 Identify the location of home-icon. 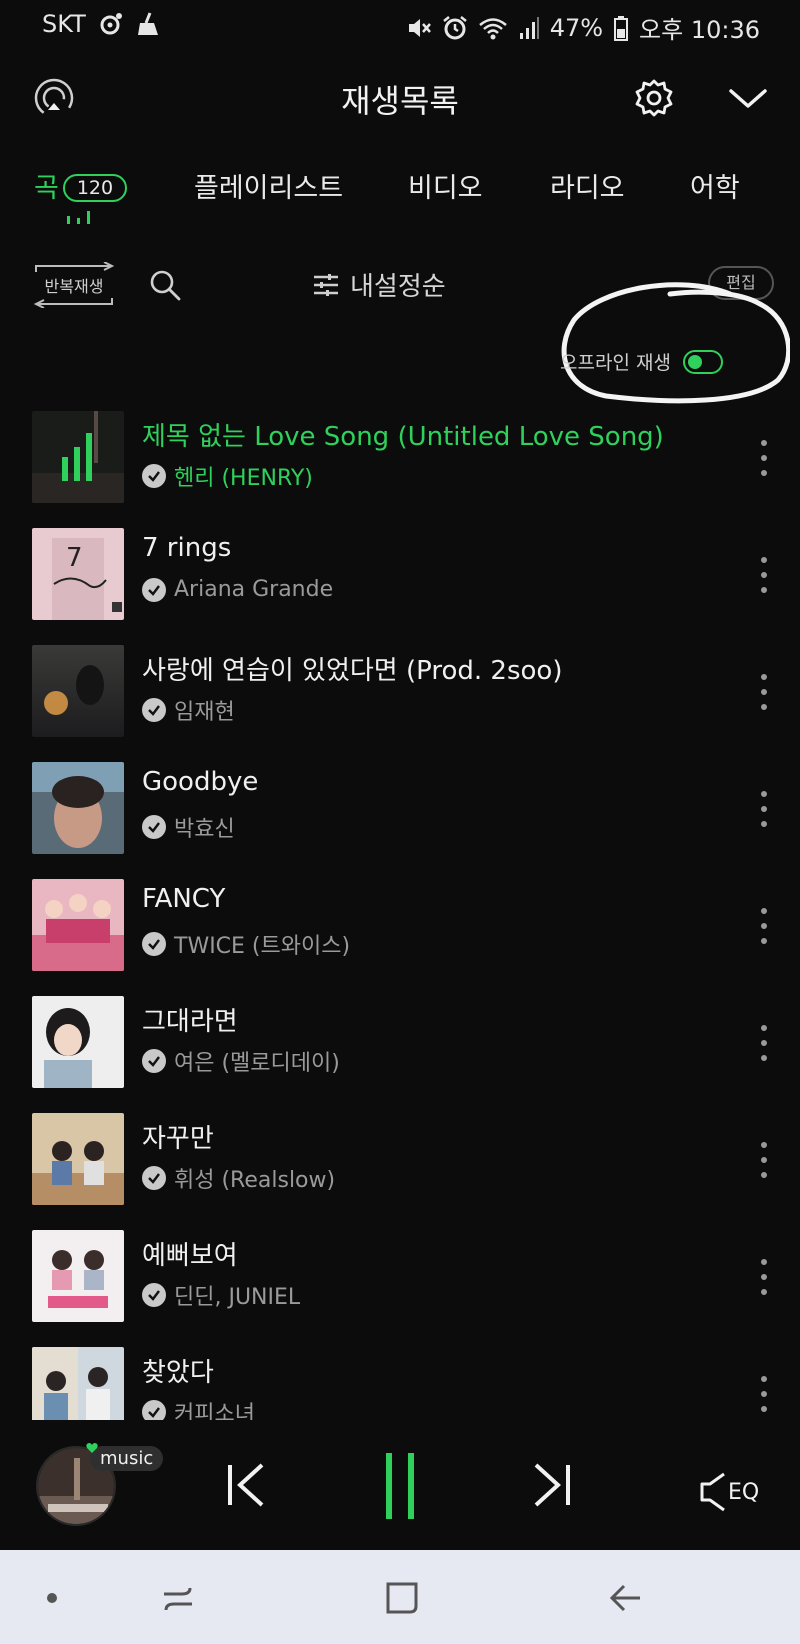
(402, 1598).